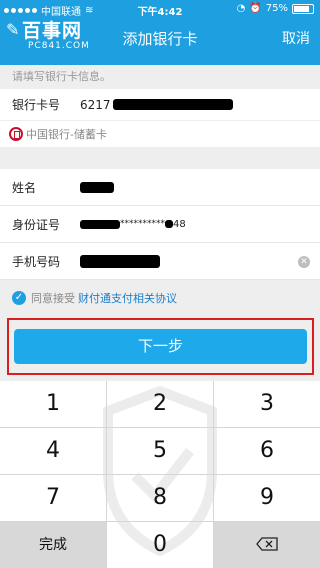 The image size is (320, 568). I want to click on page-title: 添加银行卡, so click(160, 39).